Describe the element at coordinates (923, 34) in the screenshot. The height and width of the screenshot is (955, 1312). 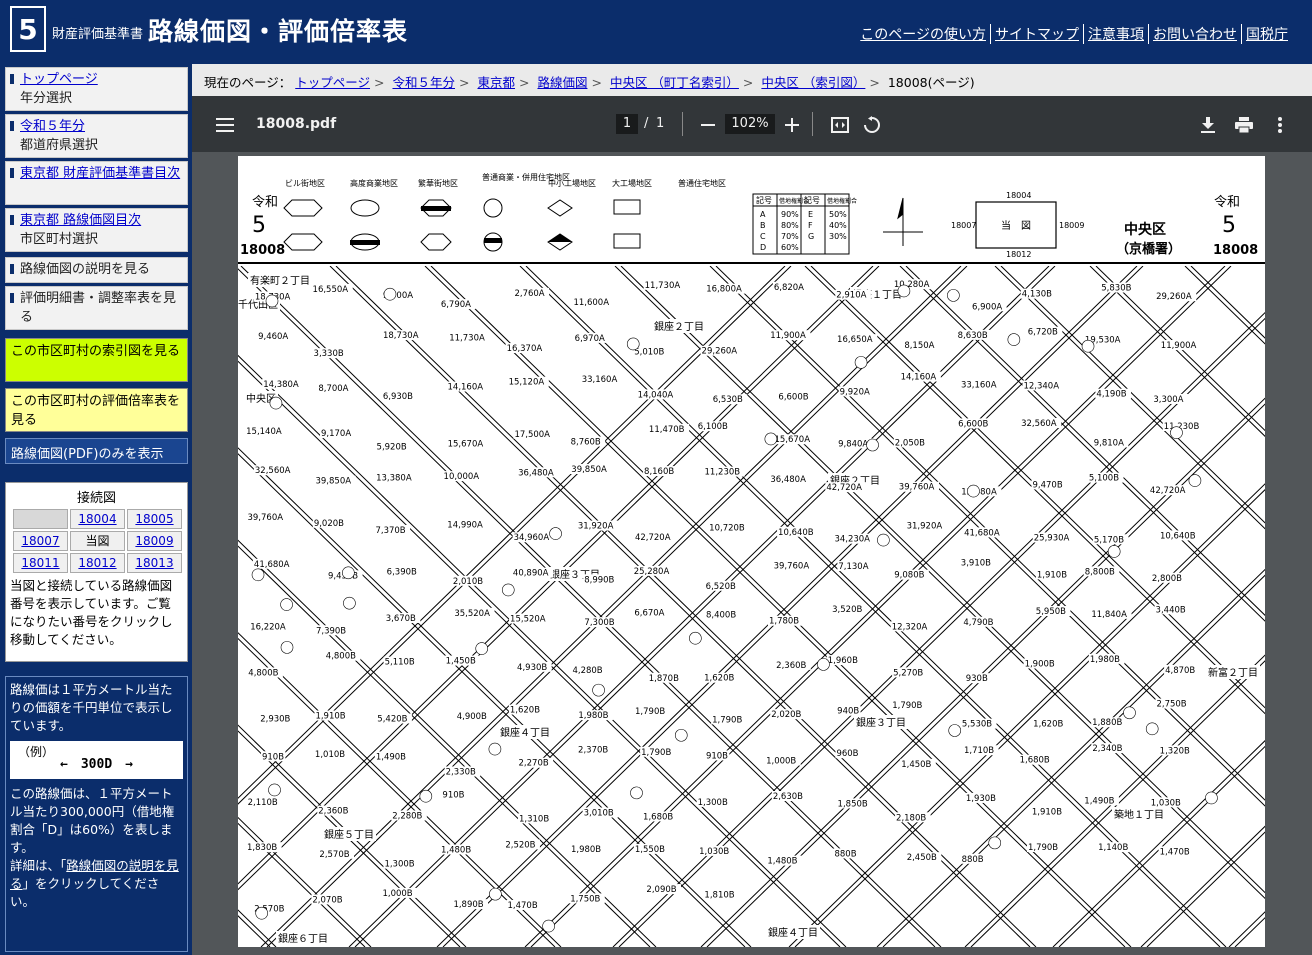
I see `header-link-usage: このページの使い方` at that location.